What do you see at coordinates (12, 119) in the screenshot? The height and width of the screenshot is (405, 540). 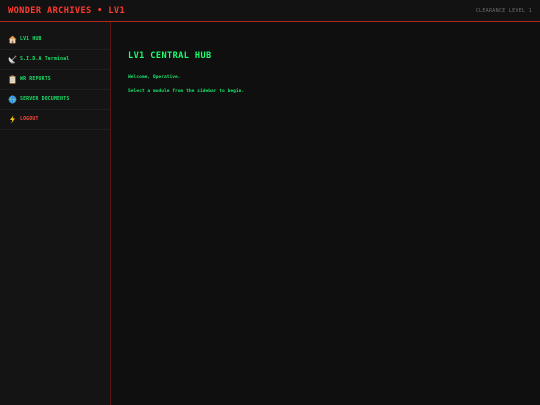 I see `lightning-icon` at bounding box center [12, 119].